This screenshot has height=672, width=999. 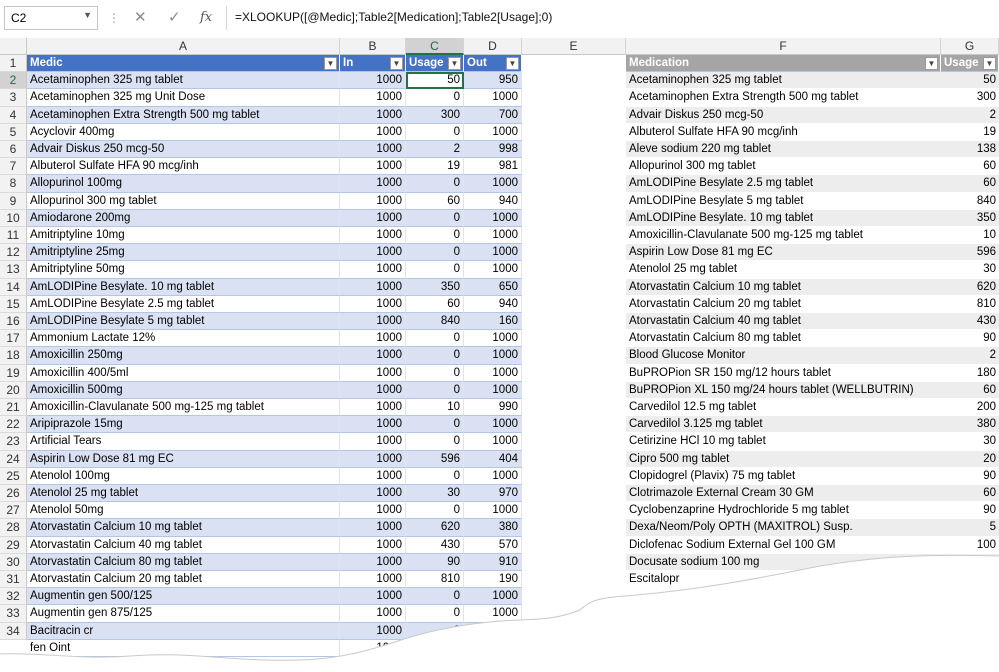 What do you see at coordinates (493, 580) in the screenshot?
I see `table1-cell: 190` at bounding box center [493, 580].